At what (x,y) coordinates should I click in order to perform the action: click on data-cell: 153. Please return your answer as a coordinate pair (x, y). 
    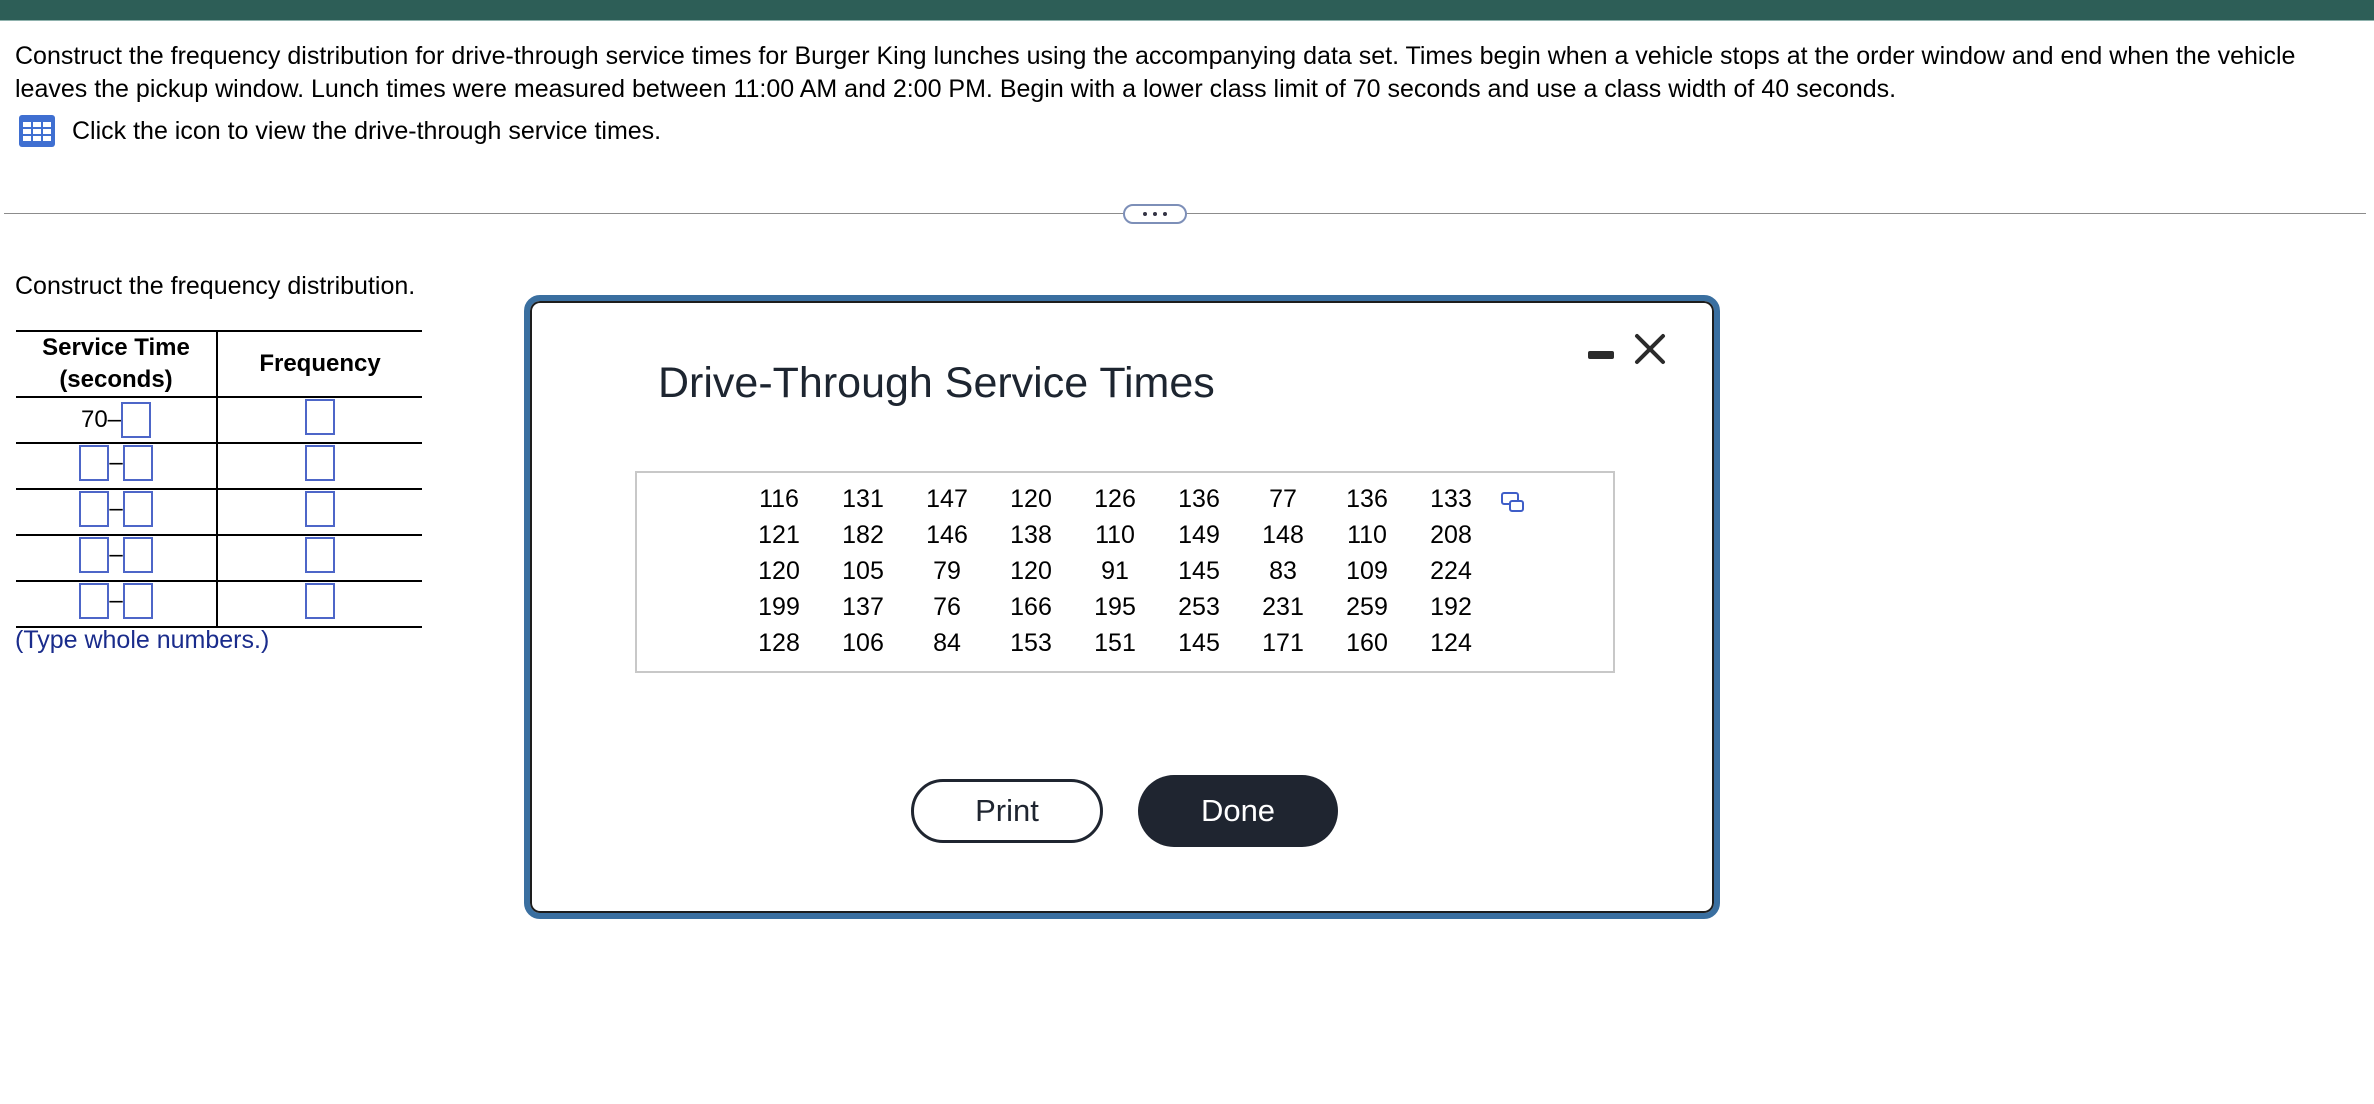
    Looking at the image, I should click on (1031, 642).